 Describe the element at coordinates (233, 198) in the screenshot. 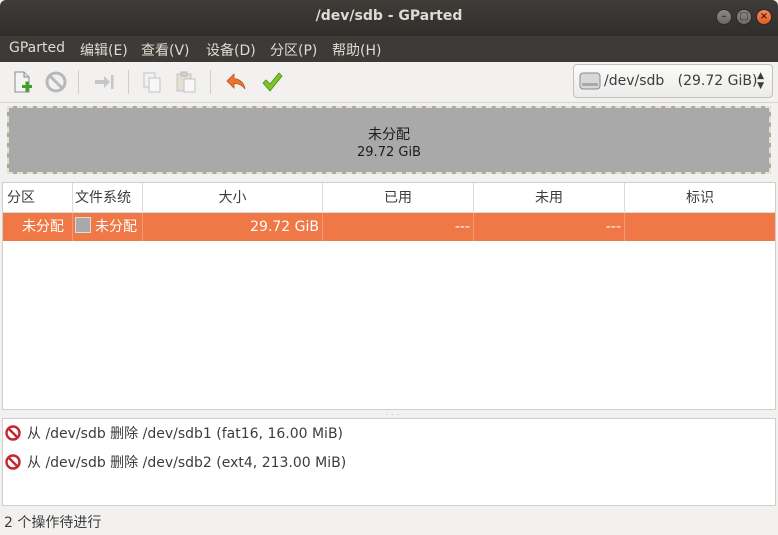

I see `column-header-size: 大小` at that location.